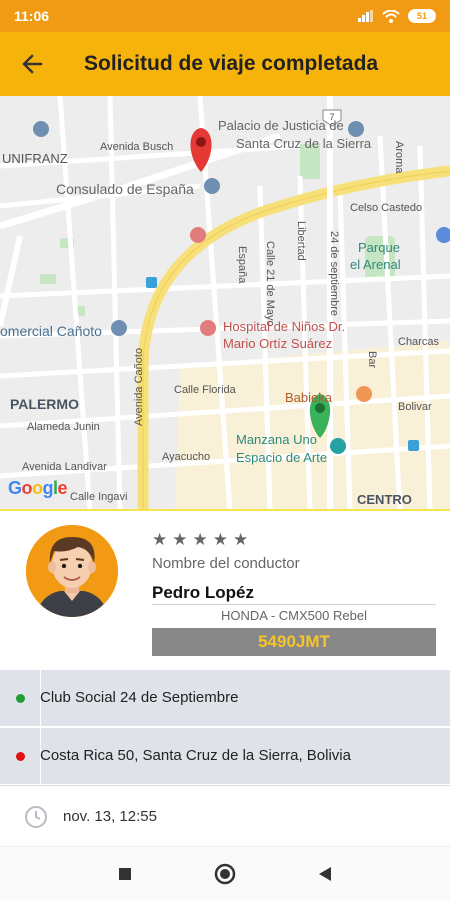 The image size is (450, 900). What do you see at coordinates (399, 157) in the screenshot?
I see `map-label-aroma: Aroma` at bounding box center [399, 157].